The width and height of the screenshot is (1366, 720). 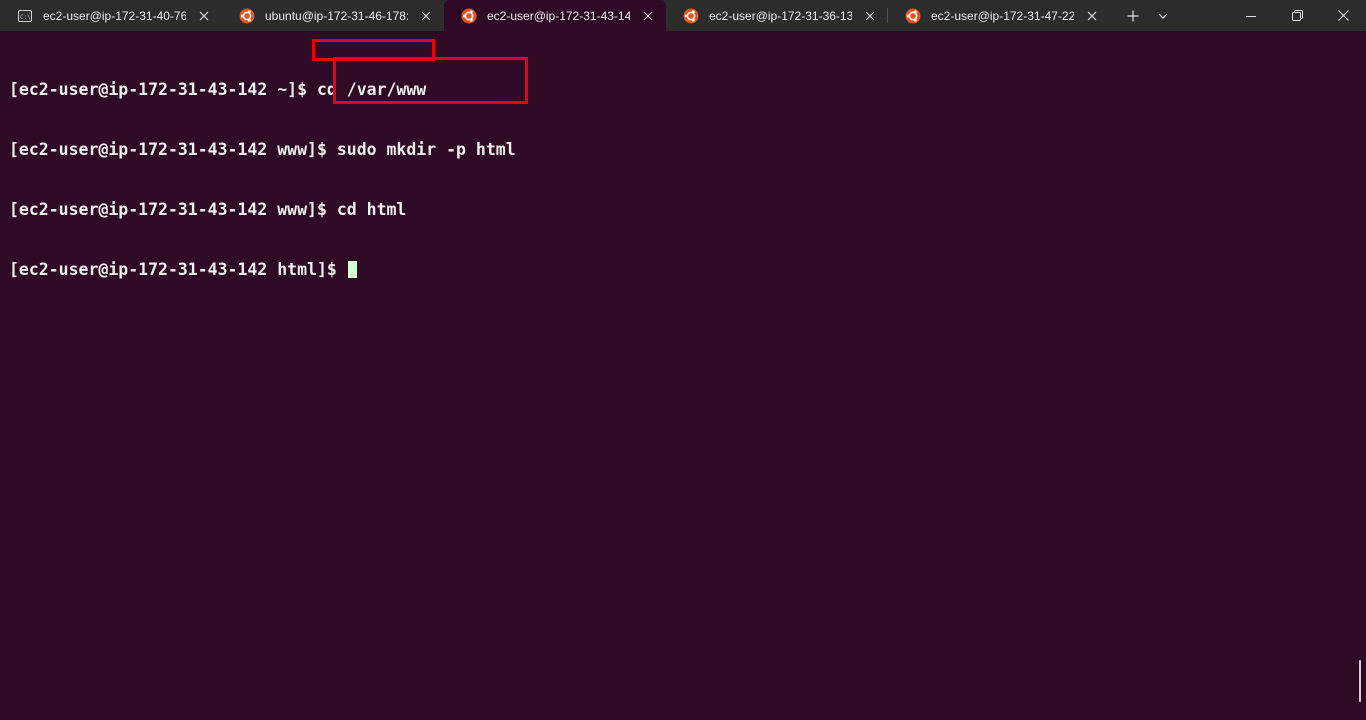 I want to click on tab-title: ubuntu@ip-172-31-46-178:, so click(x=336, y=15).